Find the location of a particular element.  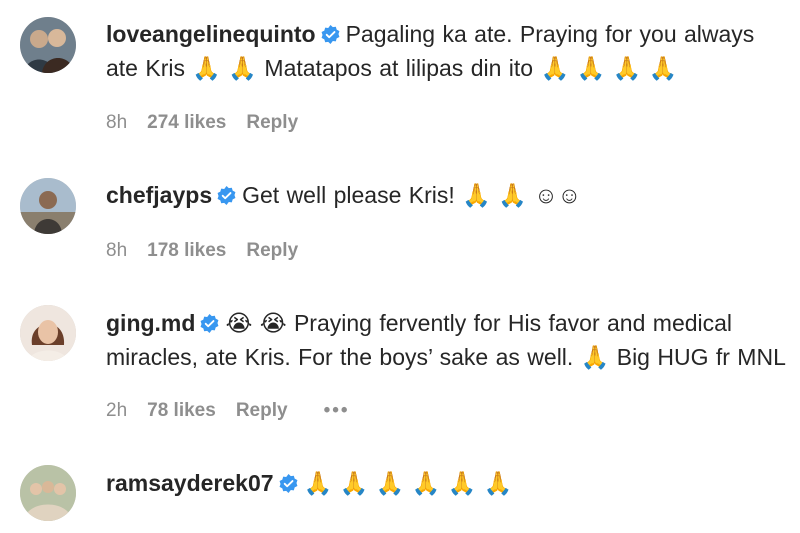

likes-count: 78 likes is located at coordinates (181, 411).